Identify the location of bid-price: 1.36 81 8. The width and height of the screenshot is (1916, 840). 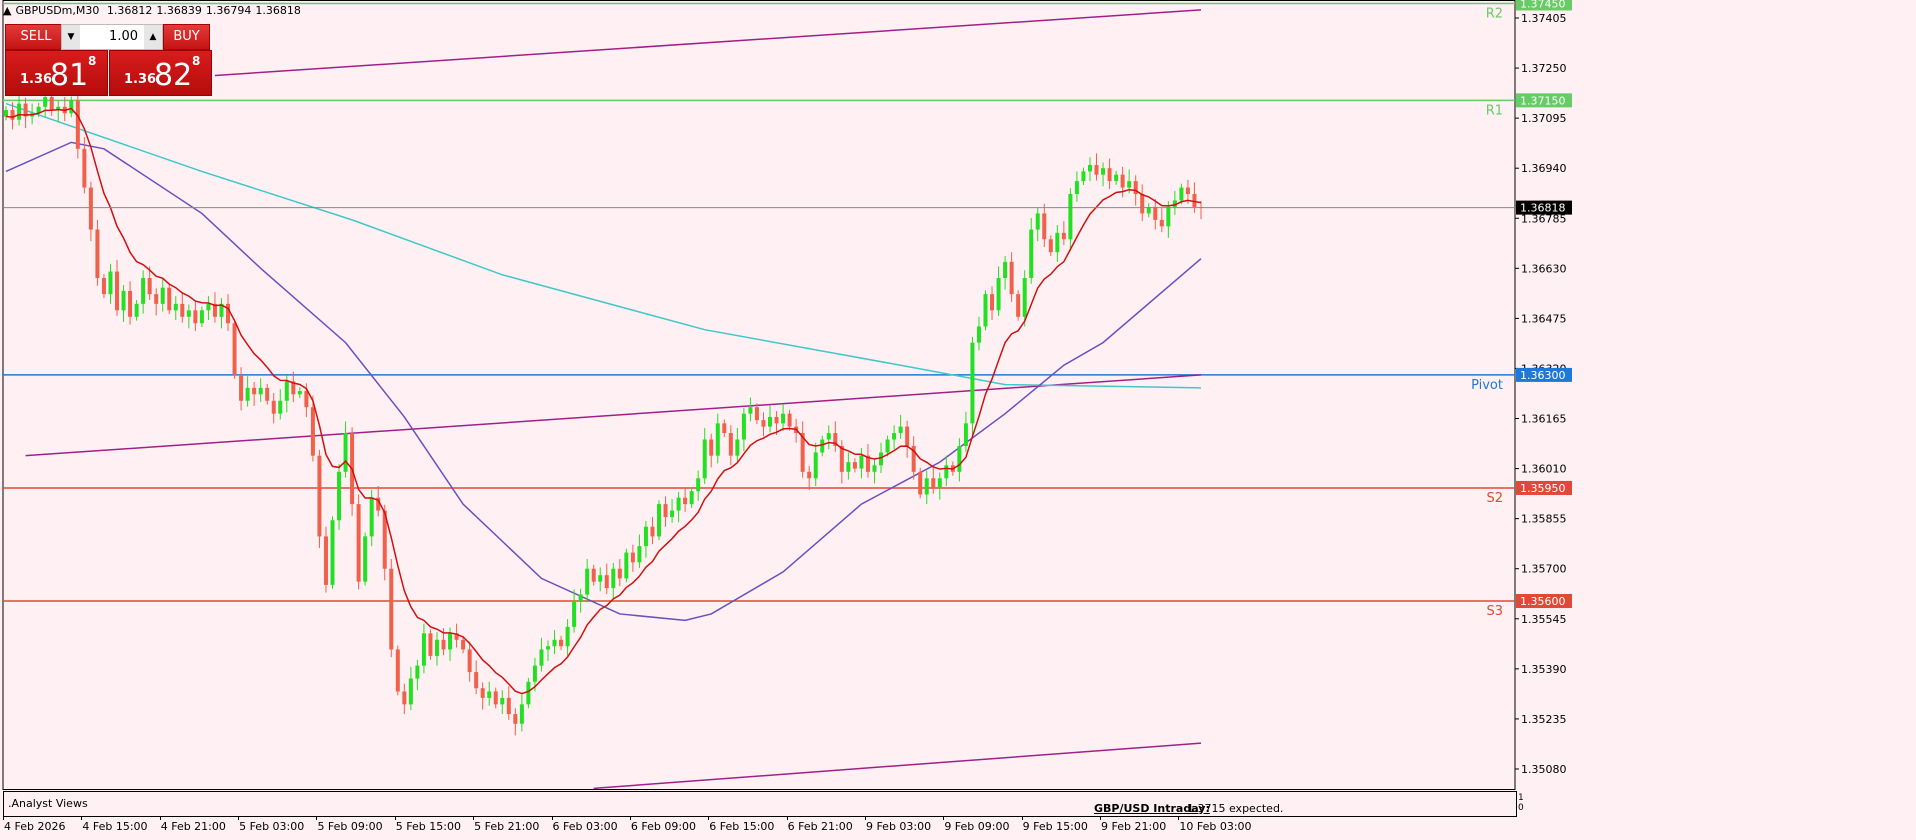
(56, 73).